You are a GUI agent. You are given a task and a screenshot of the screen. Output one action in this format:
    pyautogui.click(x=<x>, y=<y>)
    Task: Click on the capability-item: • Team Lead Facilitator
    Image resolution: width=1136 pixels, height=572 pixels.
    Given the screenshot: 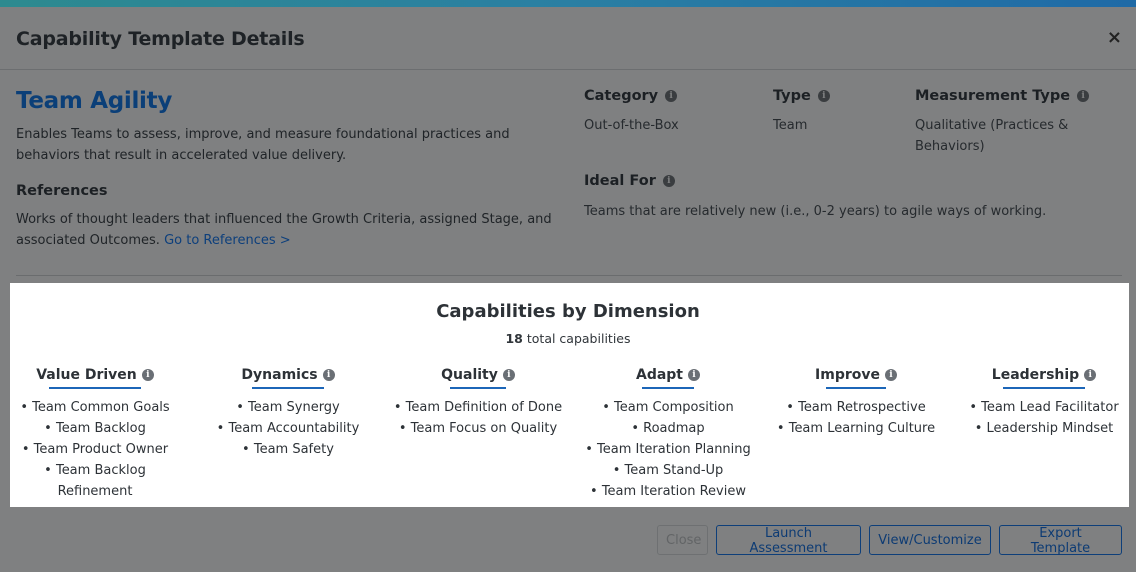 What is the action you would take?
    pyautogui.click(x=1044, y=407)
    